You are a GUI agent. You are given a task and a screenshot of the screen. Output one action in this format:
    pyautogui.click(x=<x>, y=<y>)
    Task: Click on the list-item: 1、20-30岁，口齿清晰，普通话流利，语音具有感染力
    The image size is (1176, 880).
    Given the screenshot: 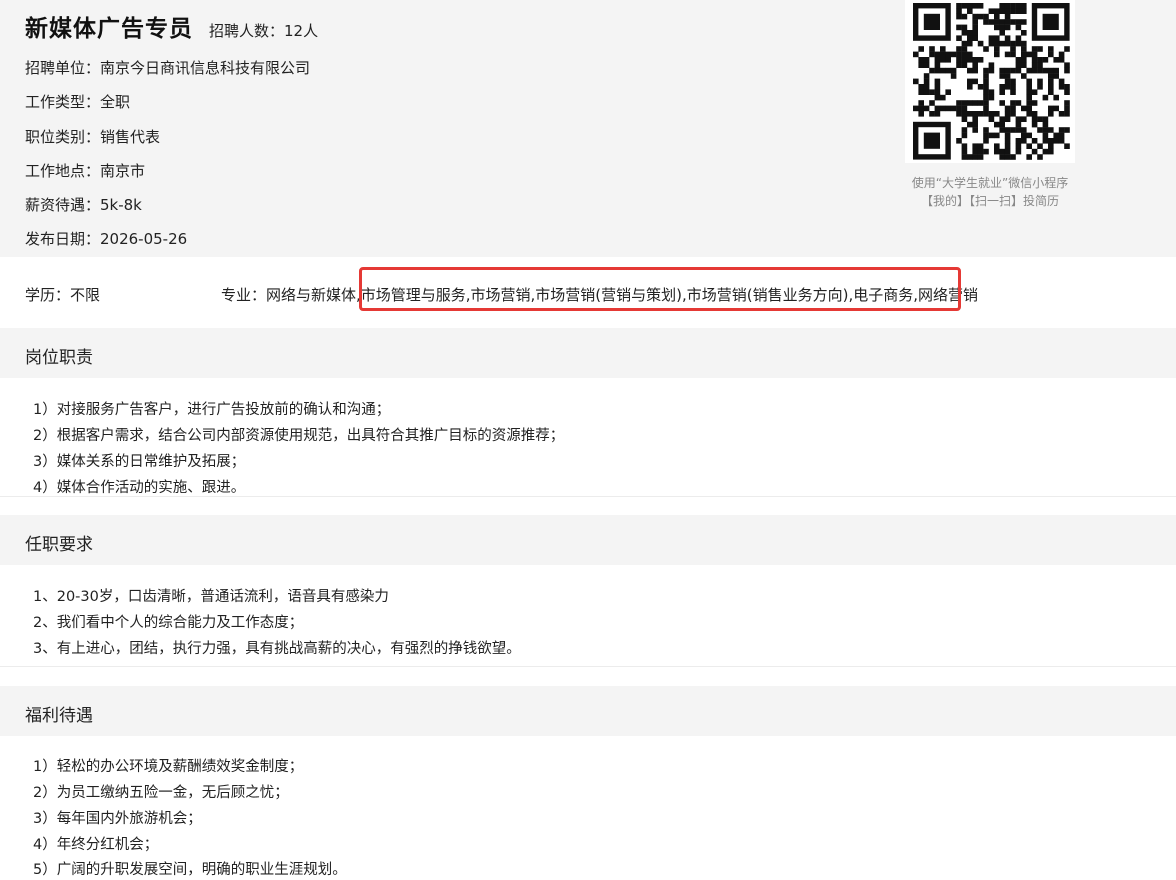 What is the action you would take?
    pyautogui.click(x=211, y=597)
    